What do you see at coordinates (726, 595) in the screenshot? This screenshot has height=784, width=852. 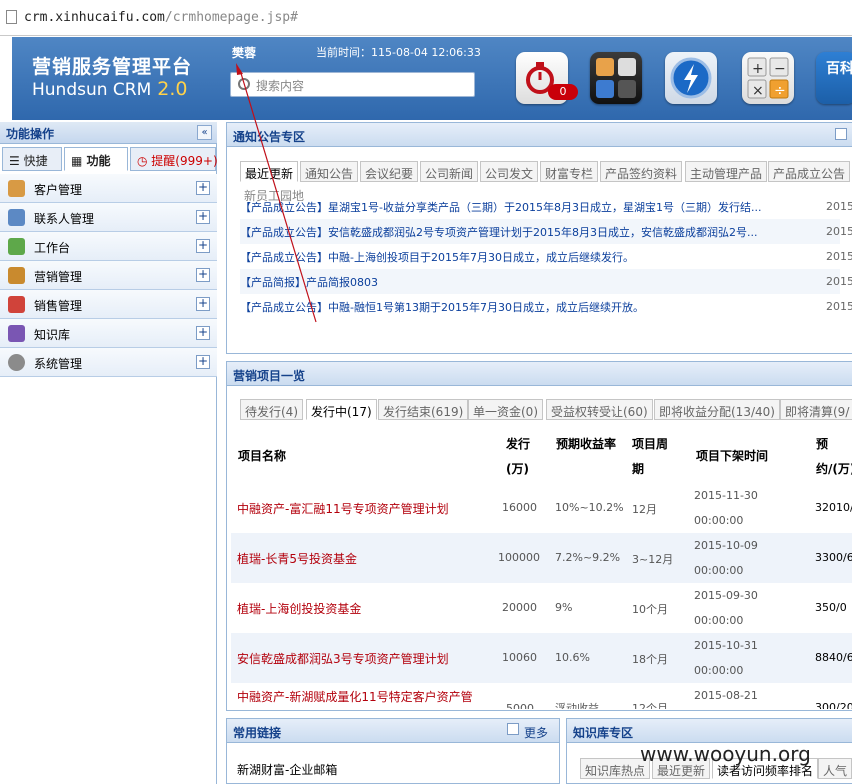 I see `project-end-date: 2015-09-30` at bounding box center [726, 595].